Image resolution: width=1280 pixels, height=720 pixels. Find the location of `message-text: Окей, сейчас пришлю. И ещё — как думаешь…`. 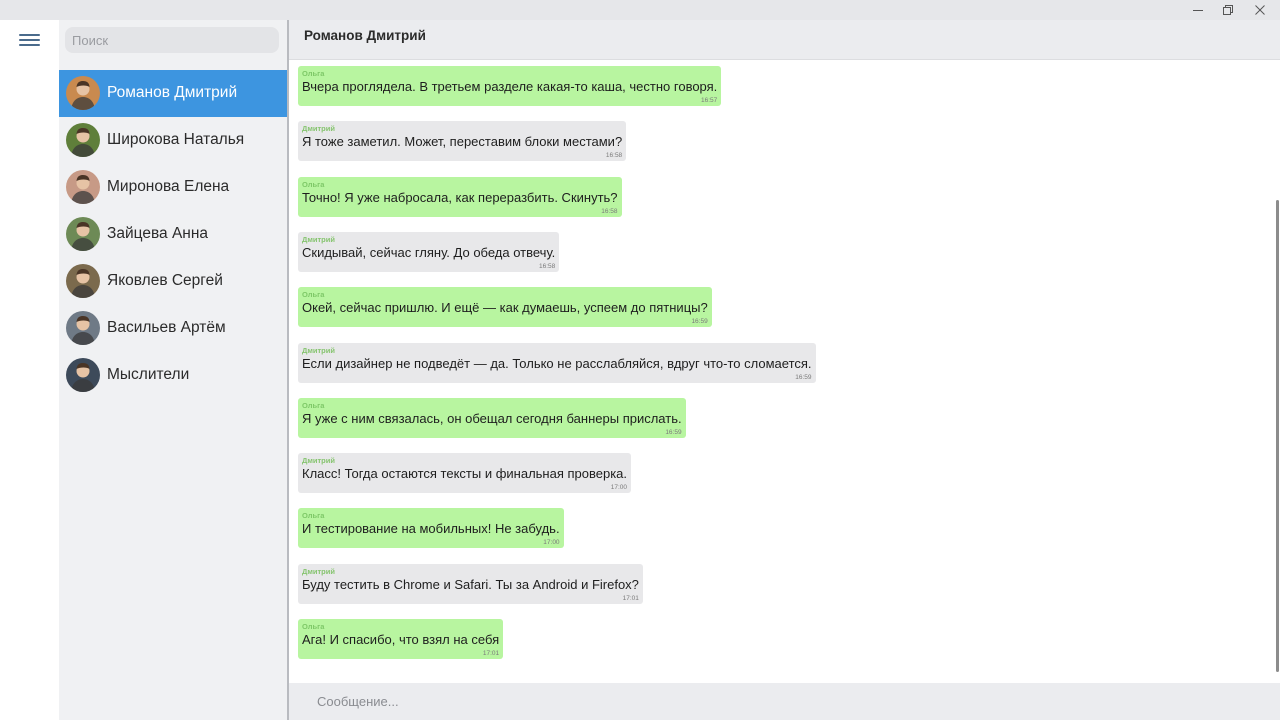

message-text: Окей, сейчас пришлю. И ещё — как думаешь… is located at coordinates (505, 308).